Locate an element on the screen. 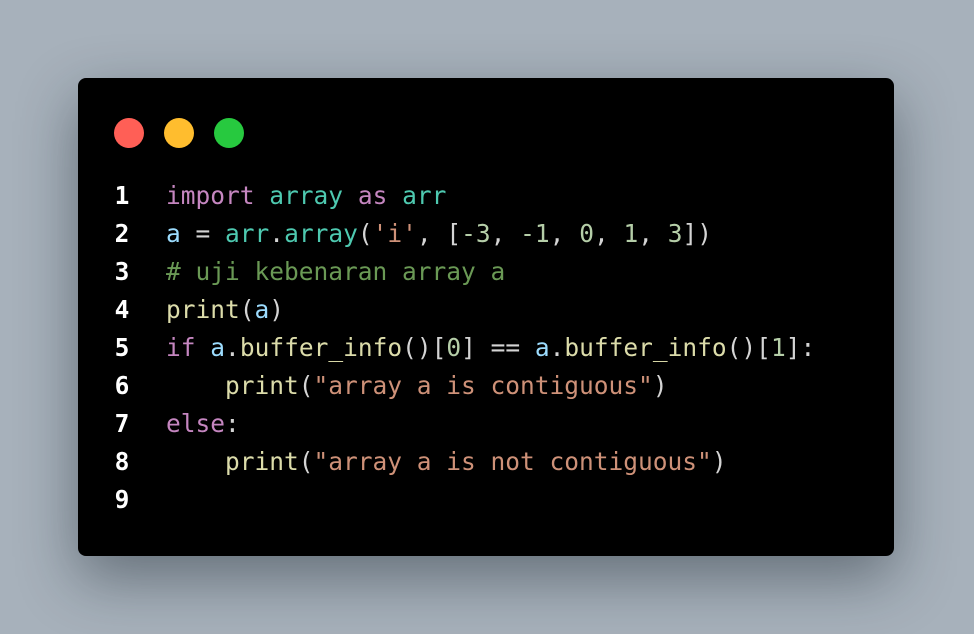 Image resolution: width=974 pixels, height=634 pixels. code-token: "array a is not contiguous" is located at coordinates (512, 461).